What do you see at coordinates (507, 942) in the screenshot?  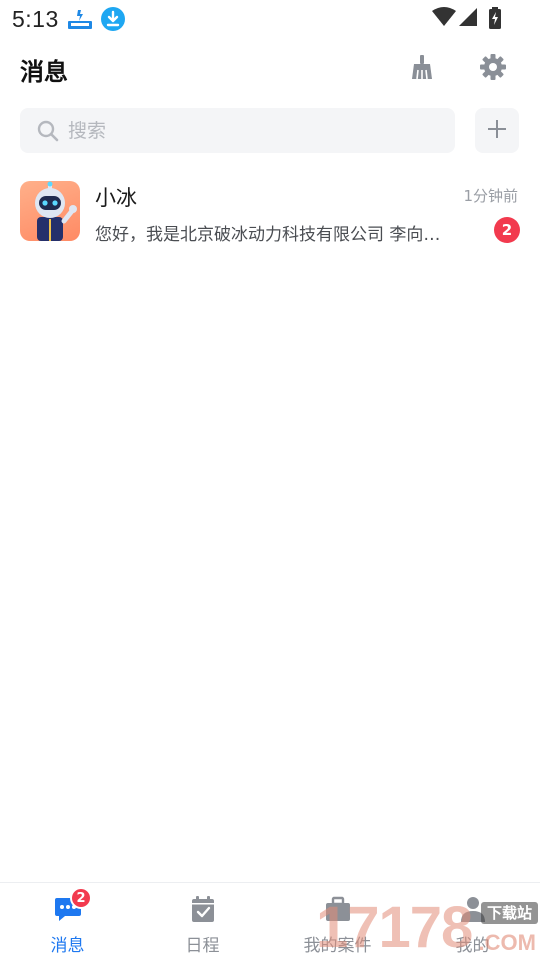 I see `watermark-domain: .COM` at bounding box center [507, 942].